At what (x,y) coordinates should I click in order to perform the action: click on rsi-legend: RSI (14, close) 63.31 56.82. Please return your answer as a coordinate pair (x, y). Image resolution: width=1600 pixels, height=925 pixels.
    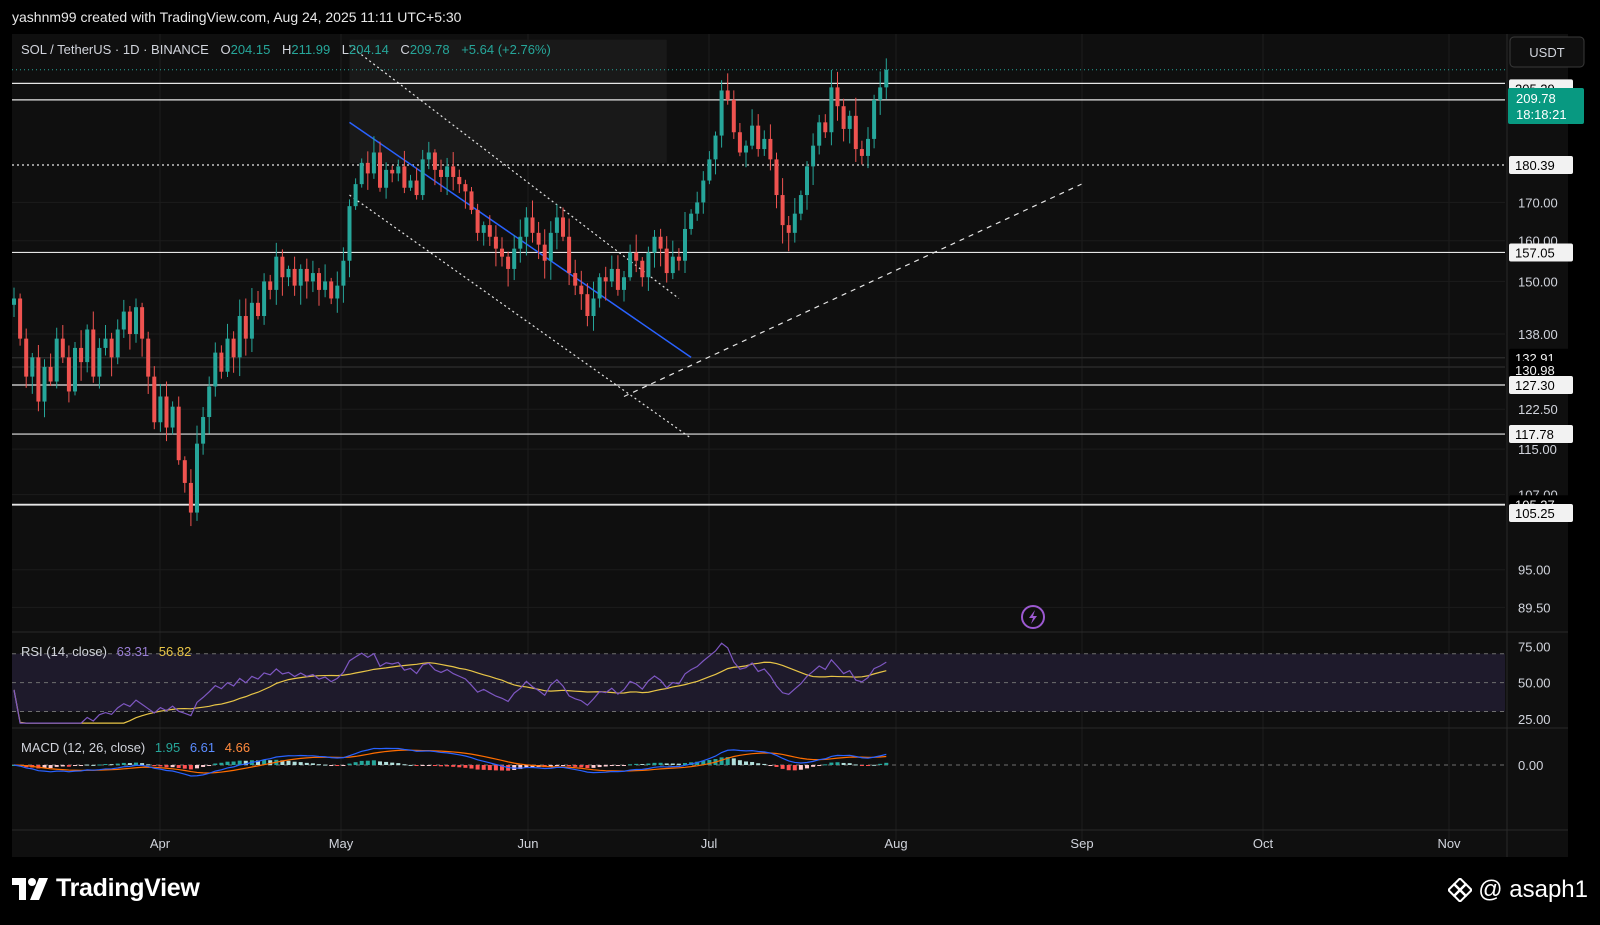
    Looking at the image, I should click on (106, 651).